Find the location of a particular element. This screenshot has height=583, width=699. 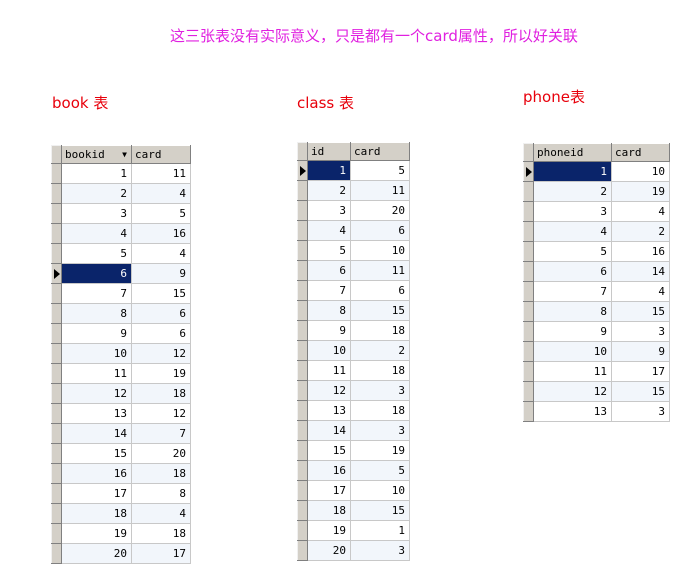

book-id-cell: 18 is located at coordinates (96, 513).